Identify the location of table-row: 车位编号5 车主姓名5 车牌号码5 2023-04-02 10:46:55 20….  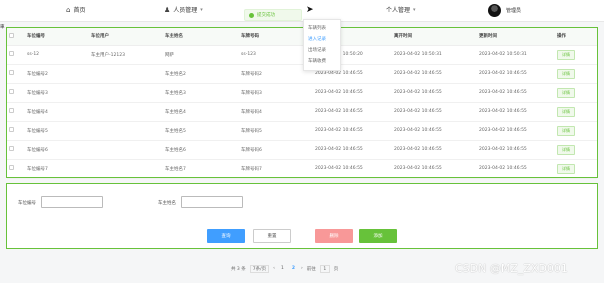
(302, 131).